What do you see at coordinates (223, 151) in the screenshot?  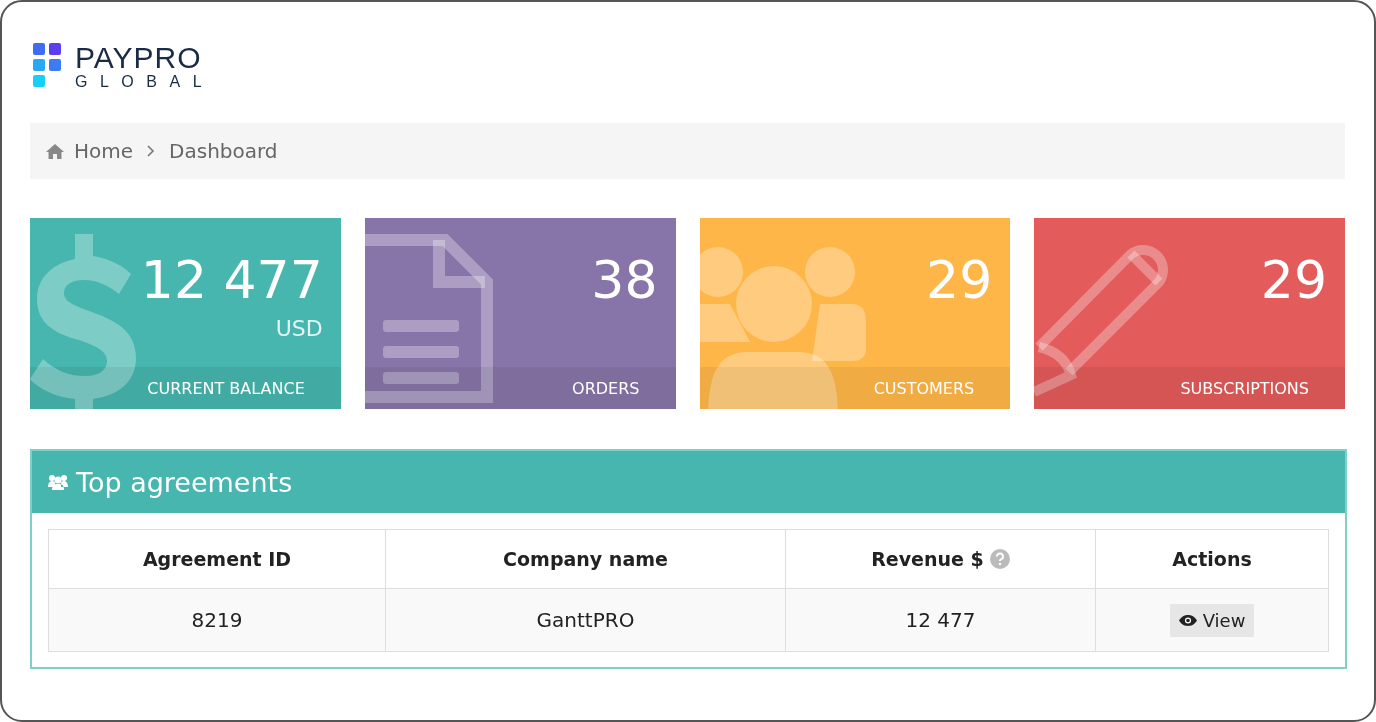 I see `breadcrumb-current: Dashboard` at bounding box center [223, 151].